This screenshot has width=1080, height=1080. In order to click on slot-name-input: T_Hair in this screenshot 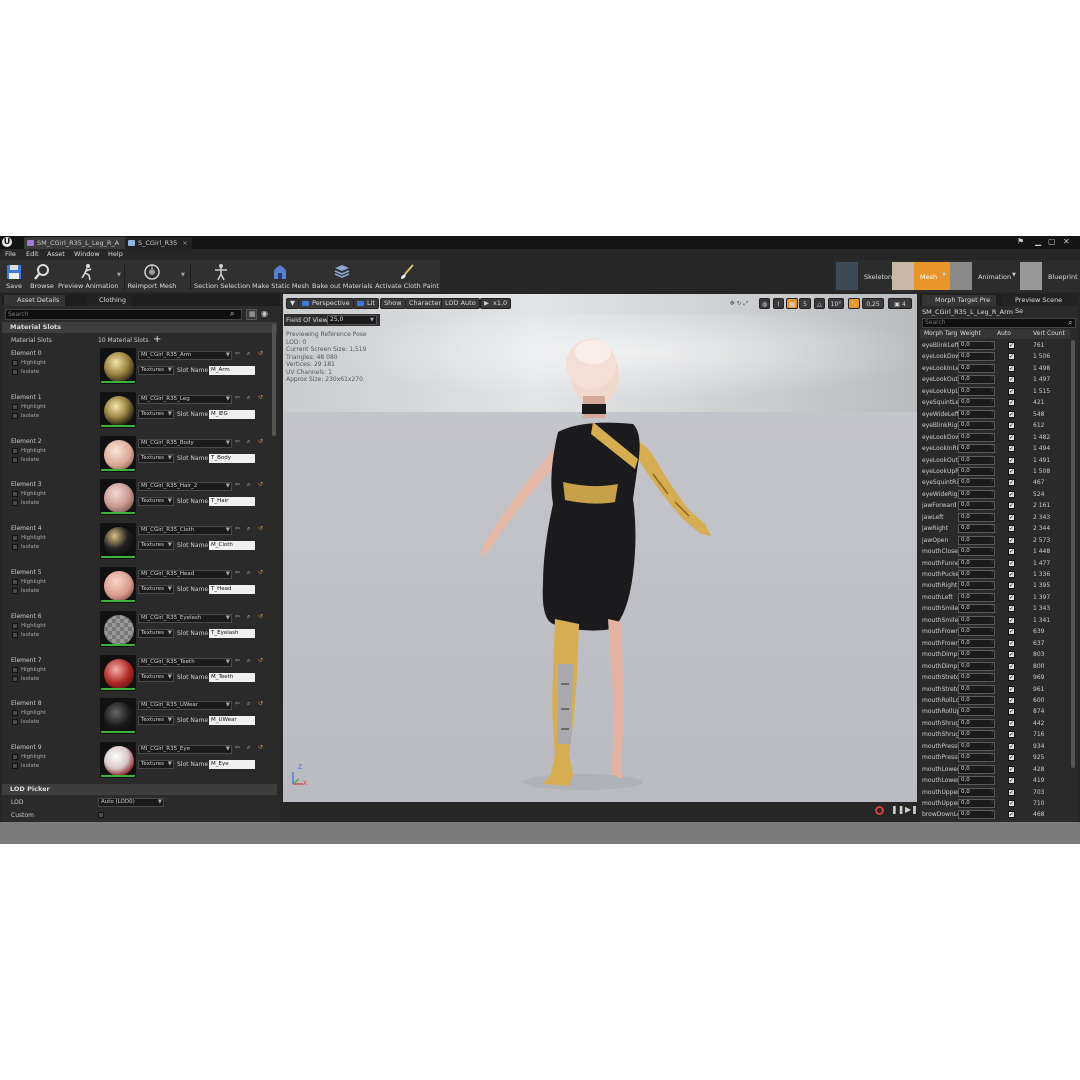, I will do `click(232, 502)`.